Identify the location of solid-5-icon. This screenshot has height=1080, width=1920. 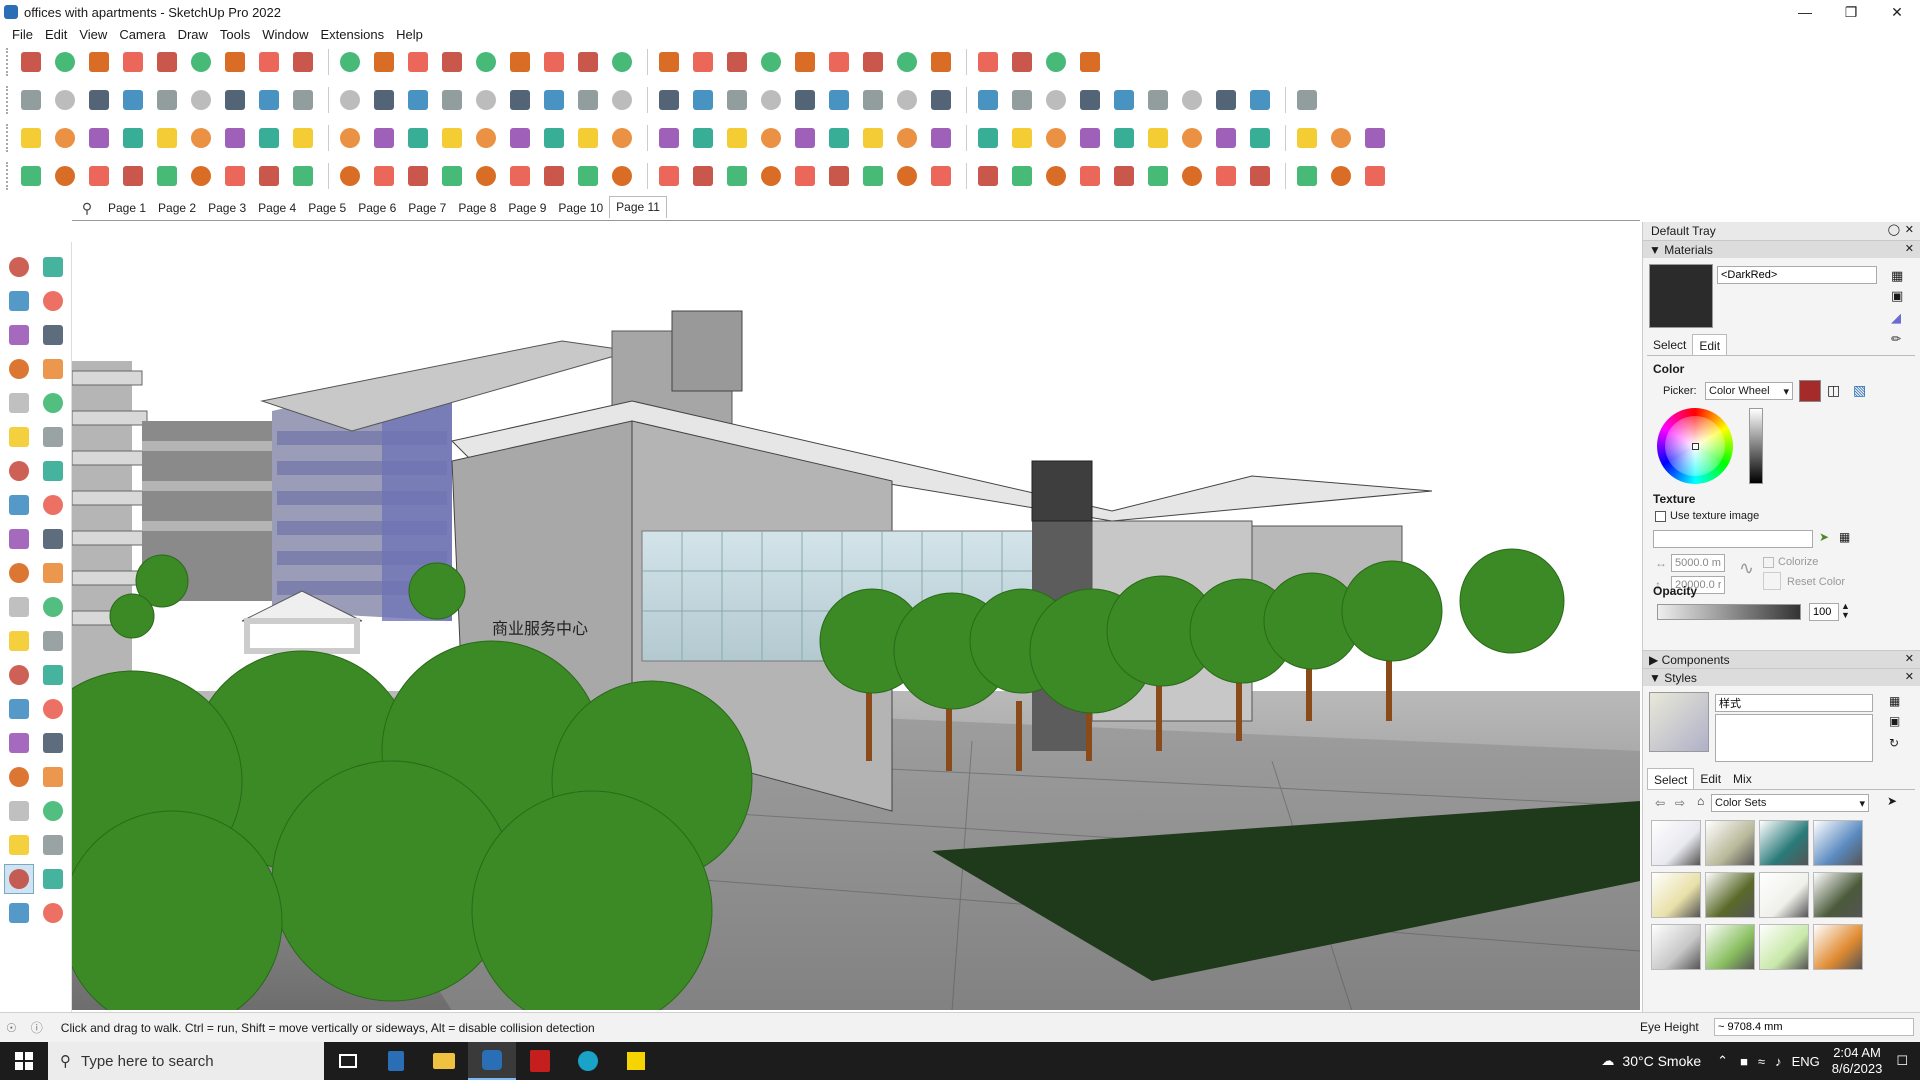
(1226, 100).